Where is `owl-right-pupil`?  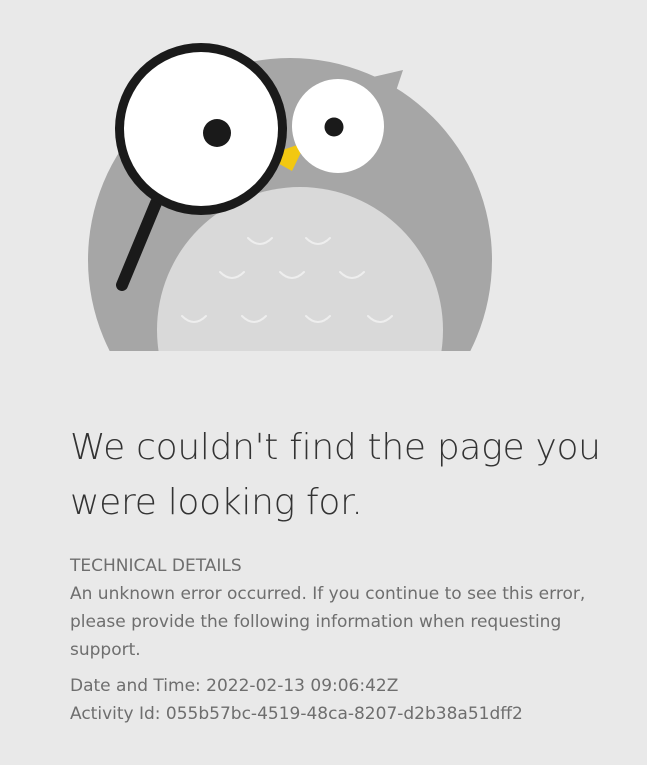 owl-right-pupil is located at coordinates (334, 127).